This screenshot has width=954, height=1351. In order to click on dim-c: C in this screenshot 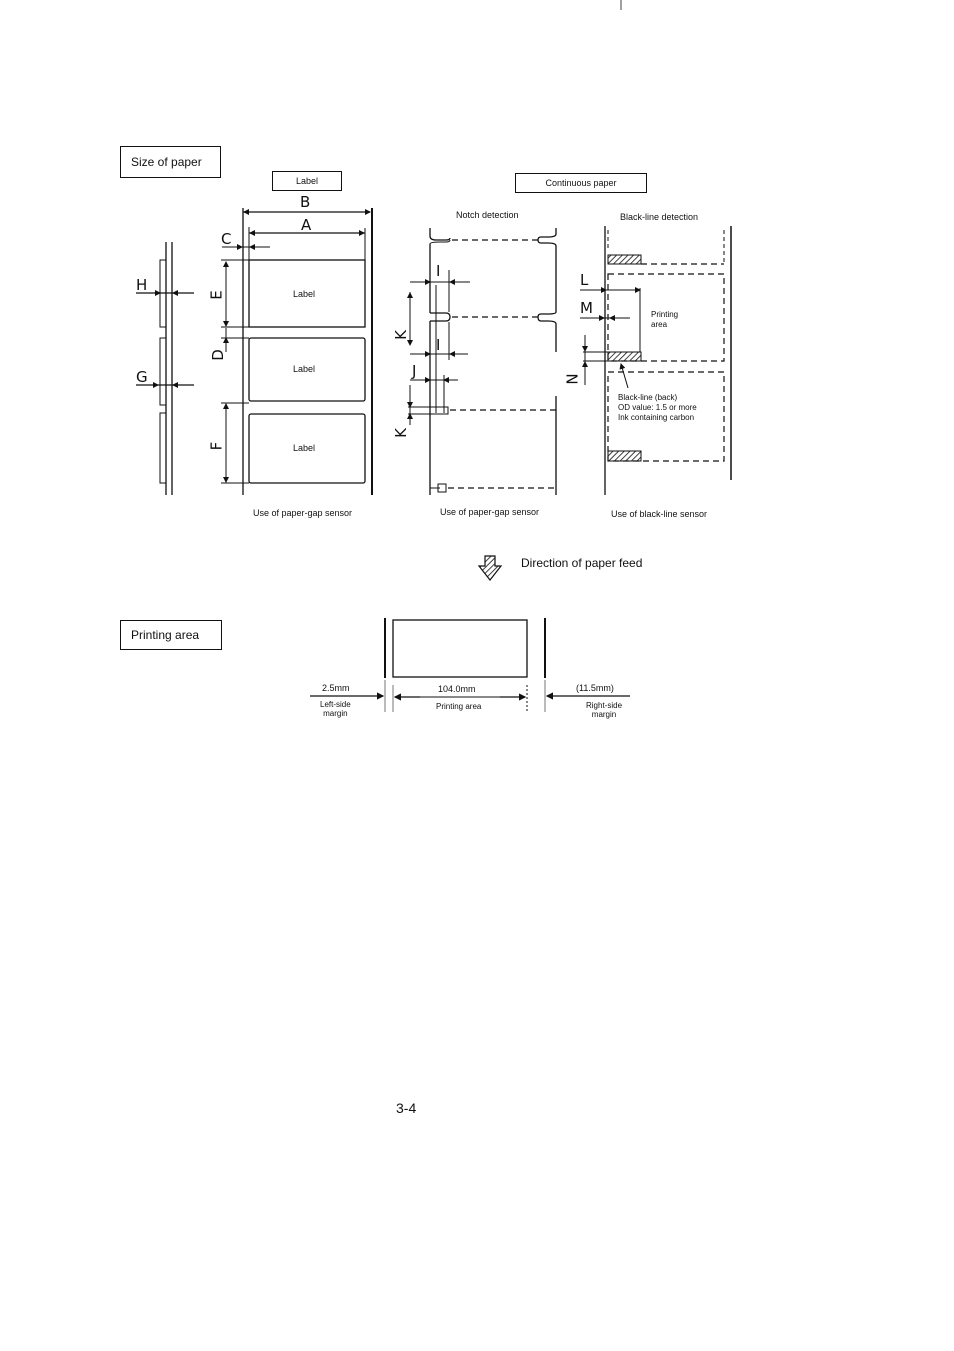, I will do `click(226, 239)`.